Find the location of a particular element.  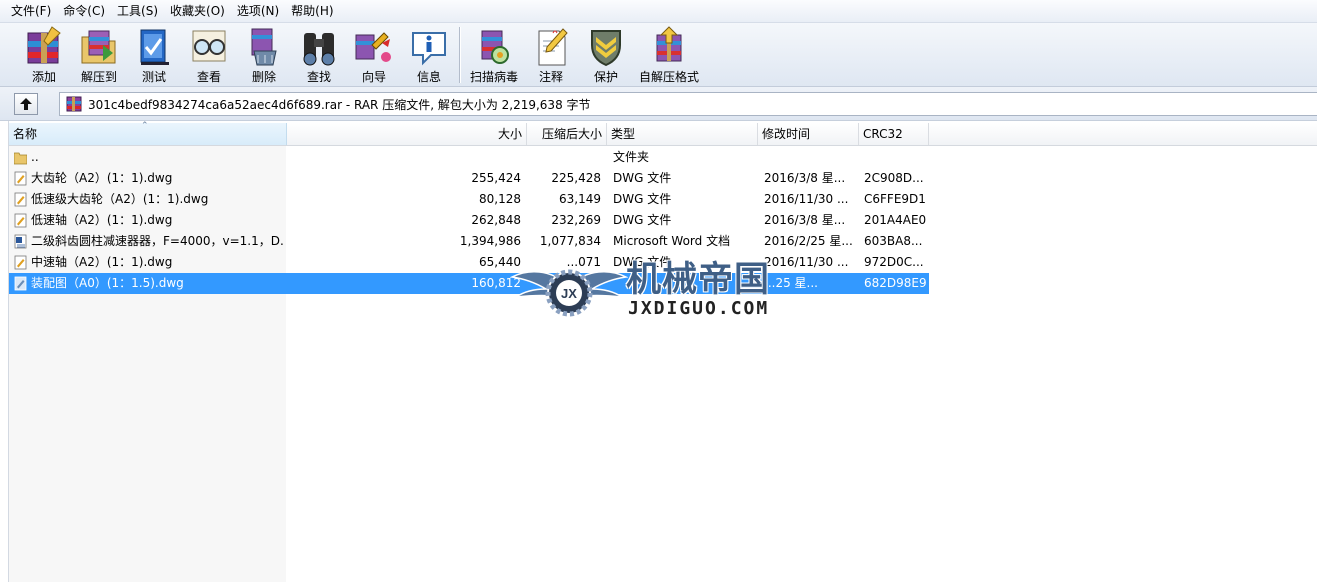

extract-to-label: 解压到 is located at coordinates (98, 77).